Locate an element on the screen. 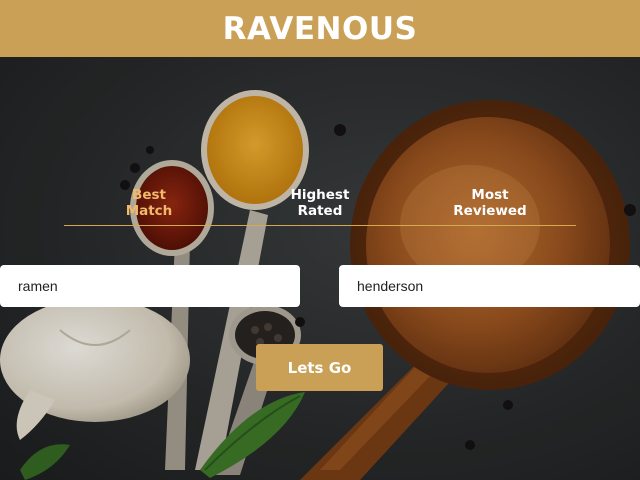 The width and height of the screenshot is (640, 480). sort-option-most-reviewed: Most Reviewed is located at coordinates (489, 203).